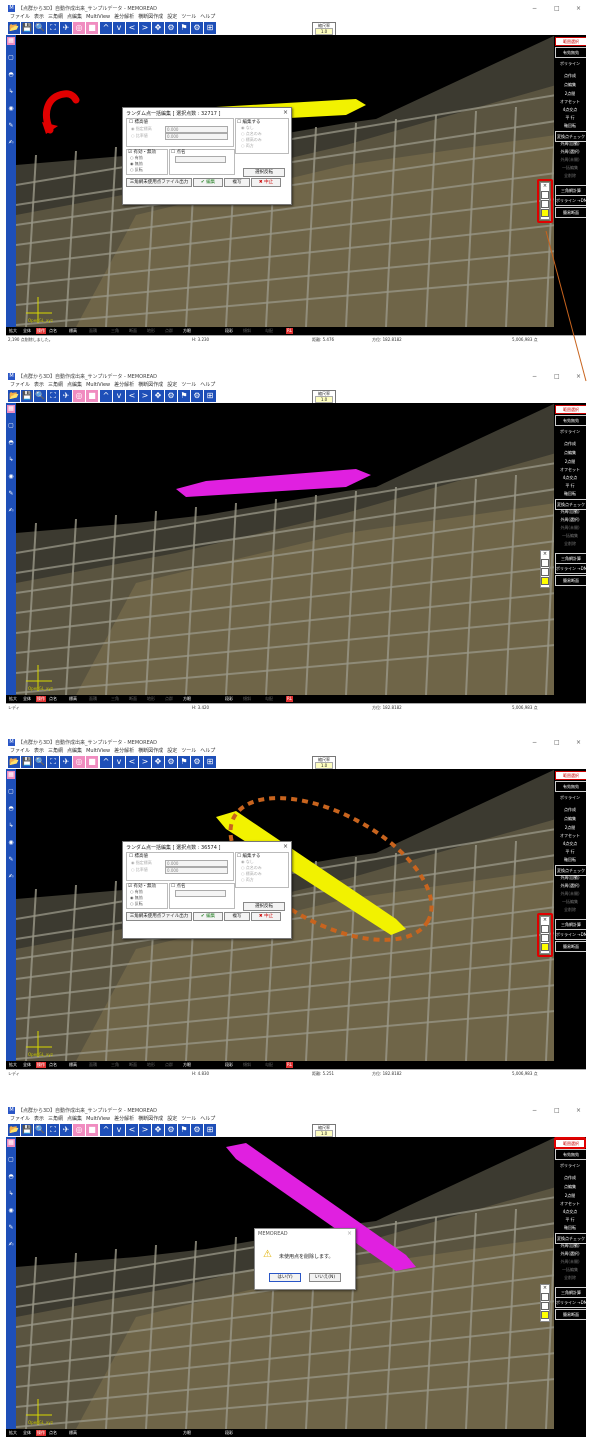 The width and height of the screenshot is (592, 1446). Describe the element at coordinates (557, 742) in the screenshot. I see `maximize-button: □` at that location.